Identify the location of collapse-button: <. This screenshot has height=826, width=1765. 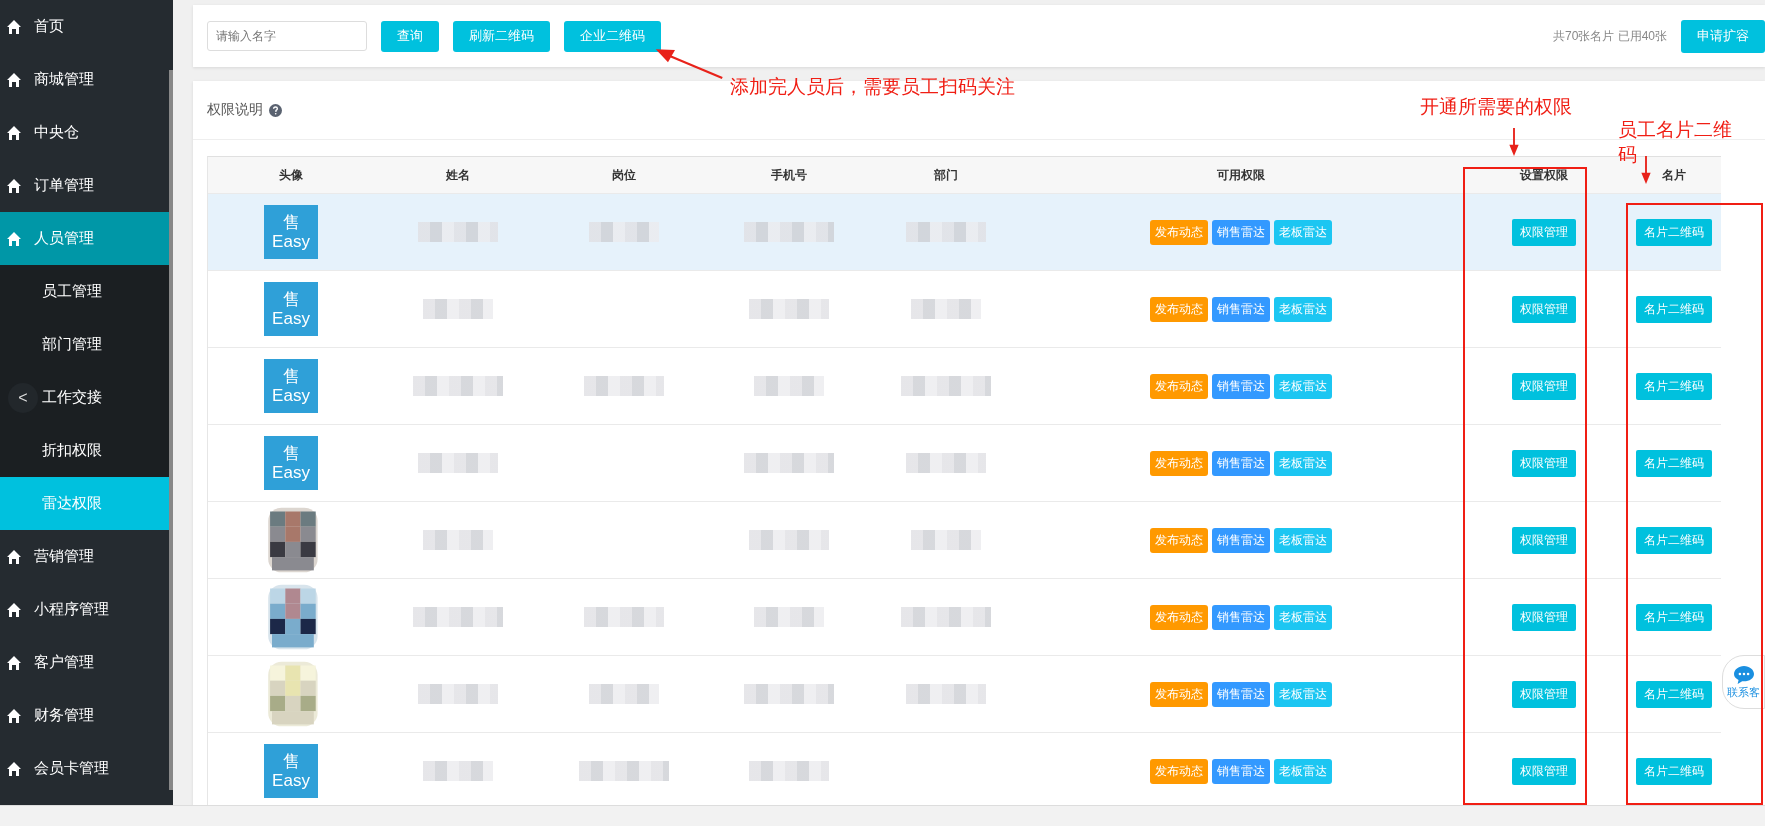
(23, 398).